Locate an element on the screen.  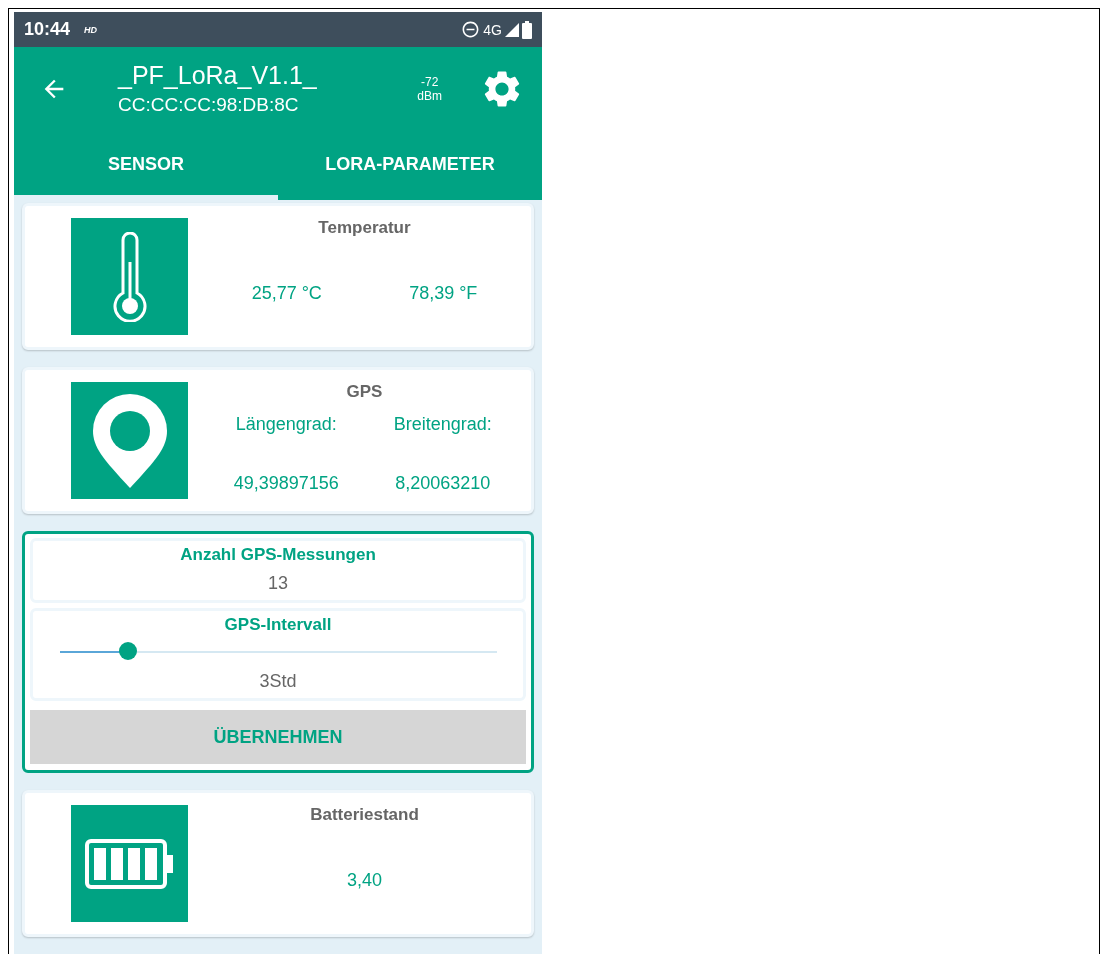
coordinate-label: Längengrad: is located at coordinates (286, 424).